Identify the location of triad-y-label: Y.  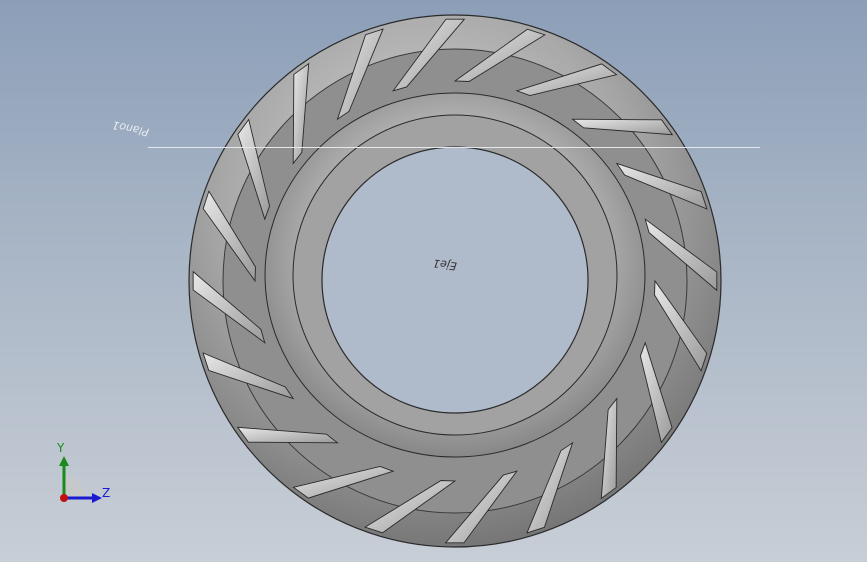
(61, 448).